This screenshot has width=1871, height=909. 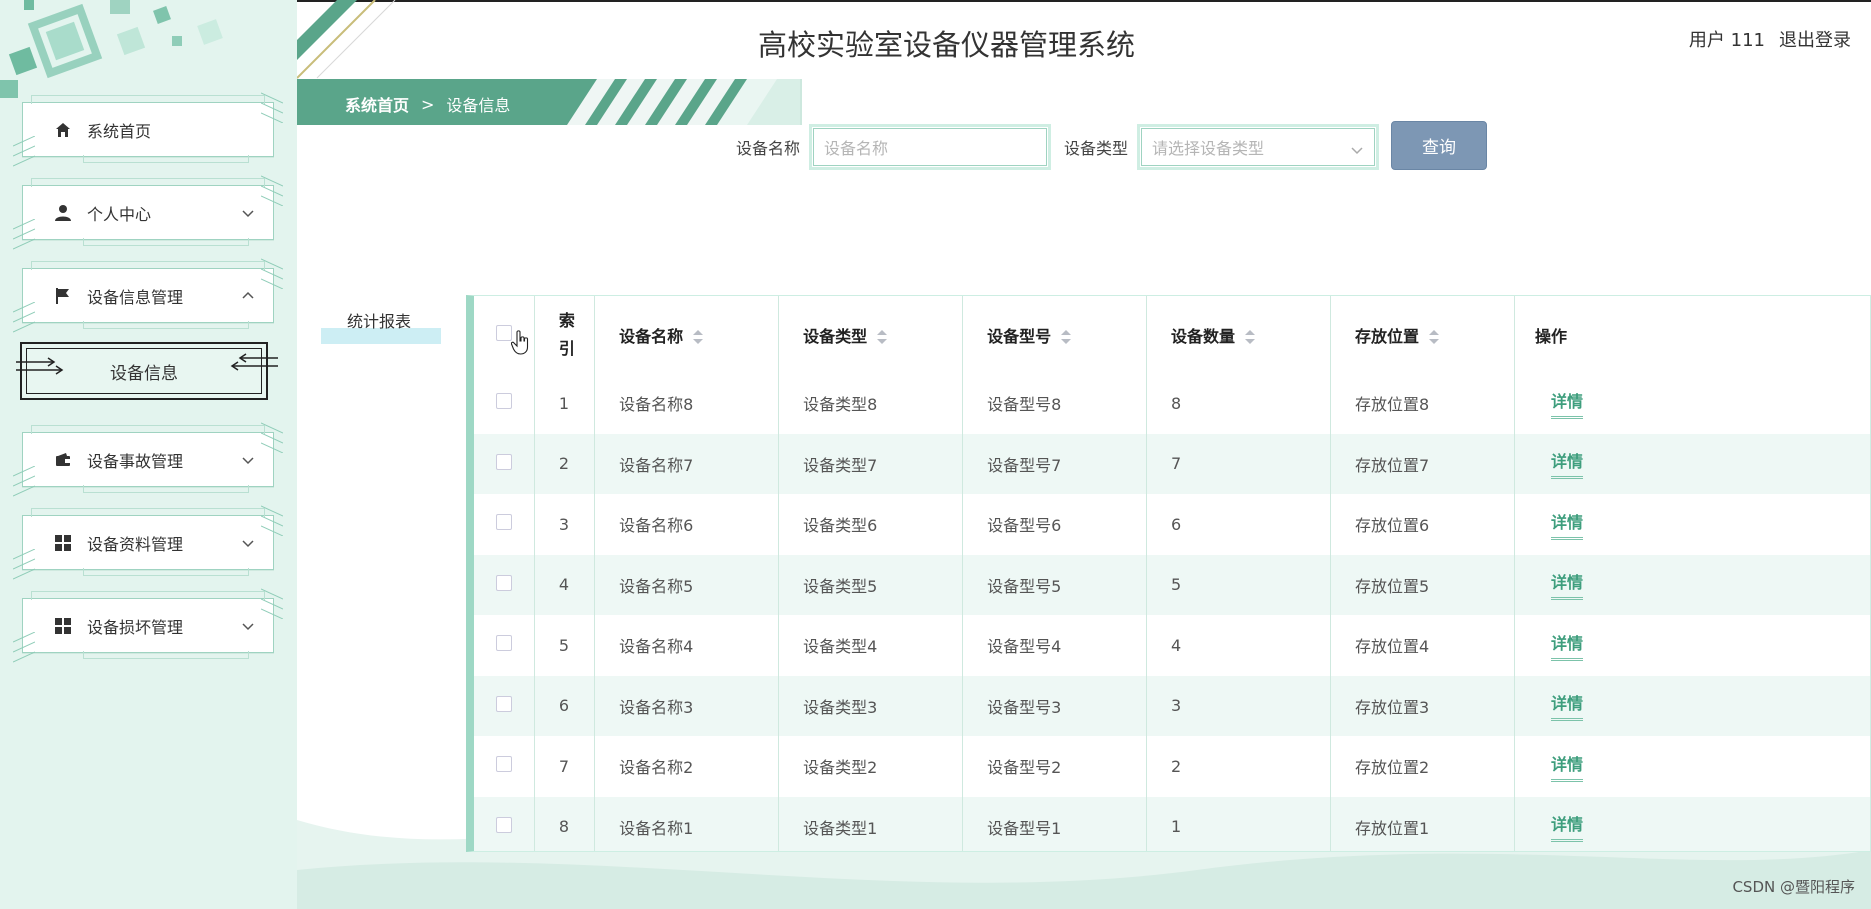 What do you see at coordinates (1055, 823) in the screenshot?
I see `cell-model: 设备型号1` at bounding box center [1055, 823].